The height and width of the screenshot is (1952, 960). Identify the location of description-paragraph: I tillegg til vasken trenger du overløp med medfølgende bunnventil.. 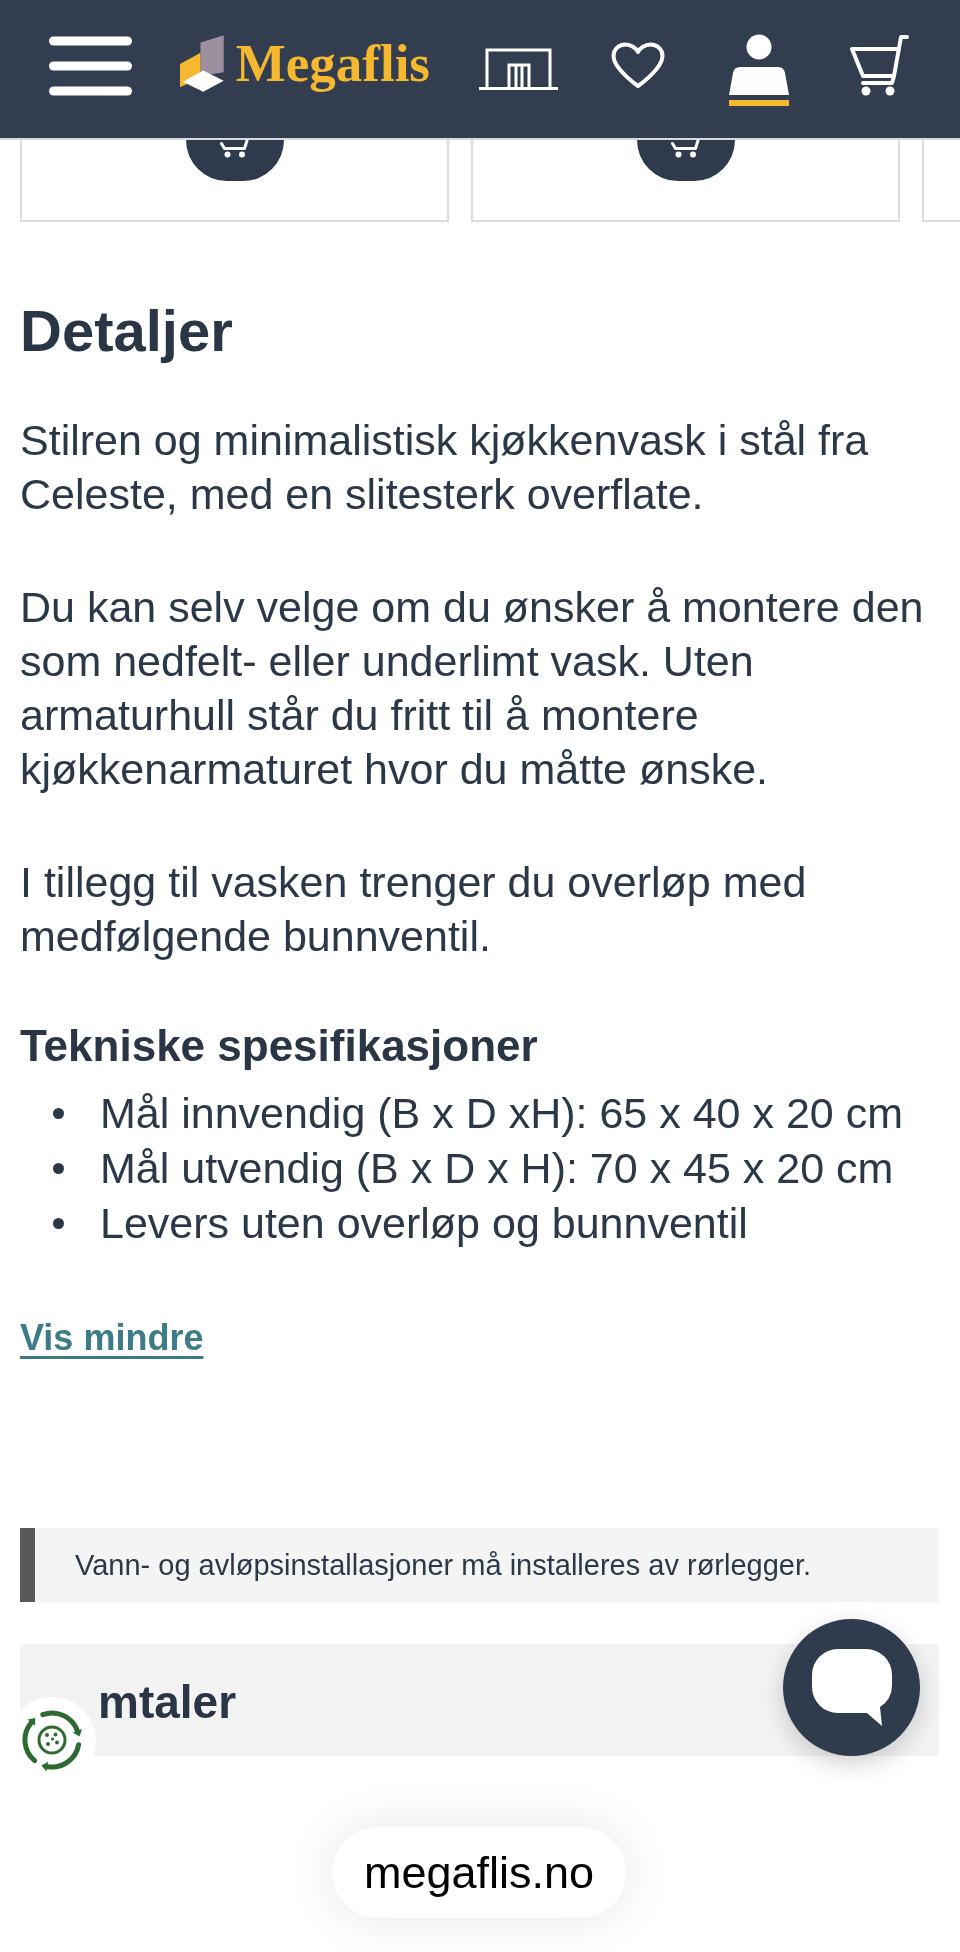
(414, 909).